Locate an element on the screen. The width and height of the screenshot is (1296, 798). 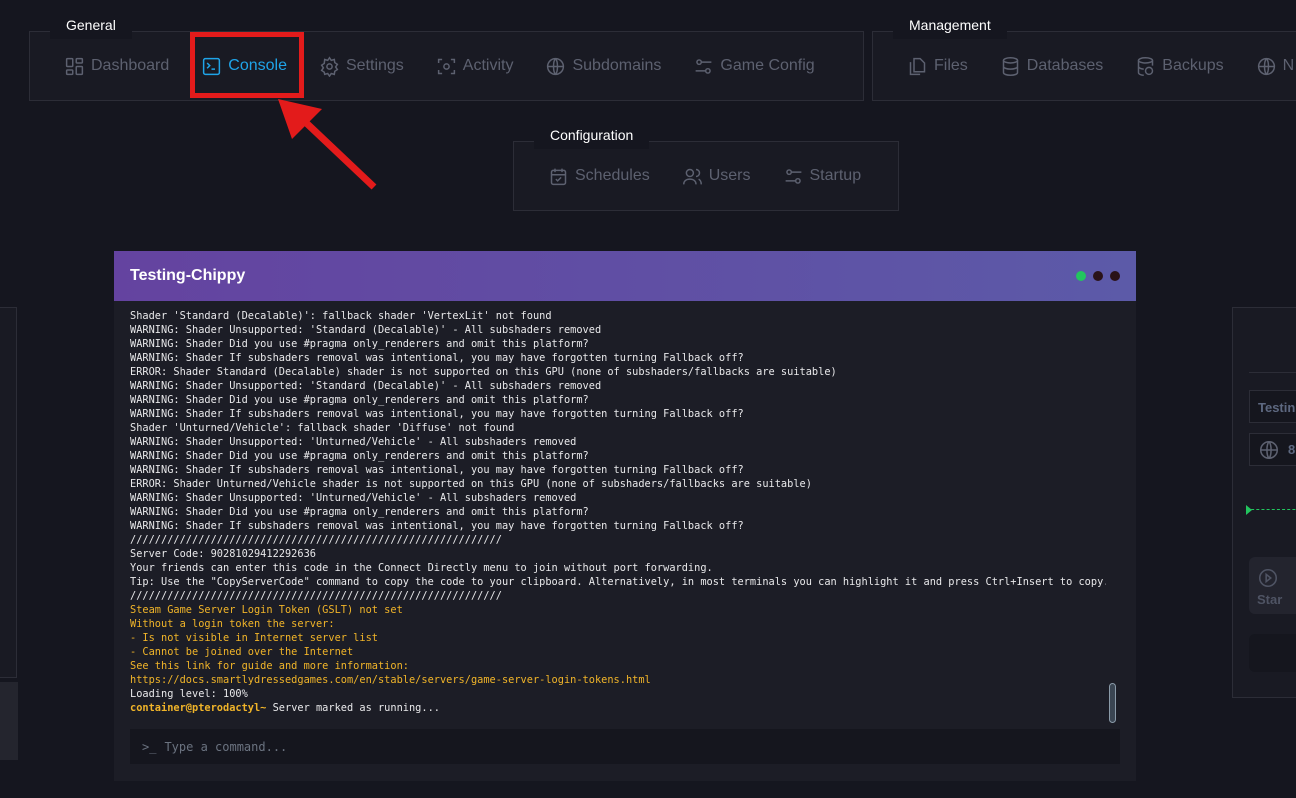
database-icon is located at coordinates (1010, 66).